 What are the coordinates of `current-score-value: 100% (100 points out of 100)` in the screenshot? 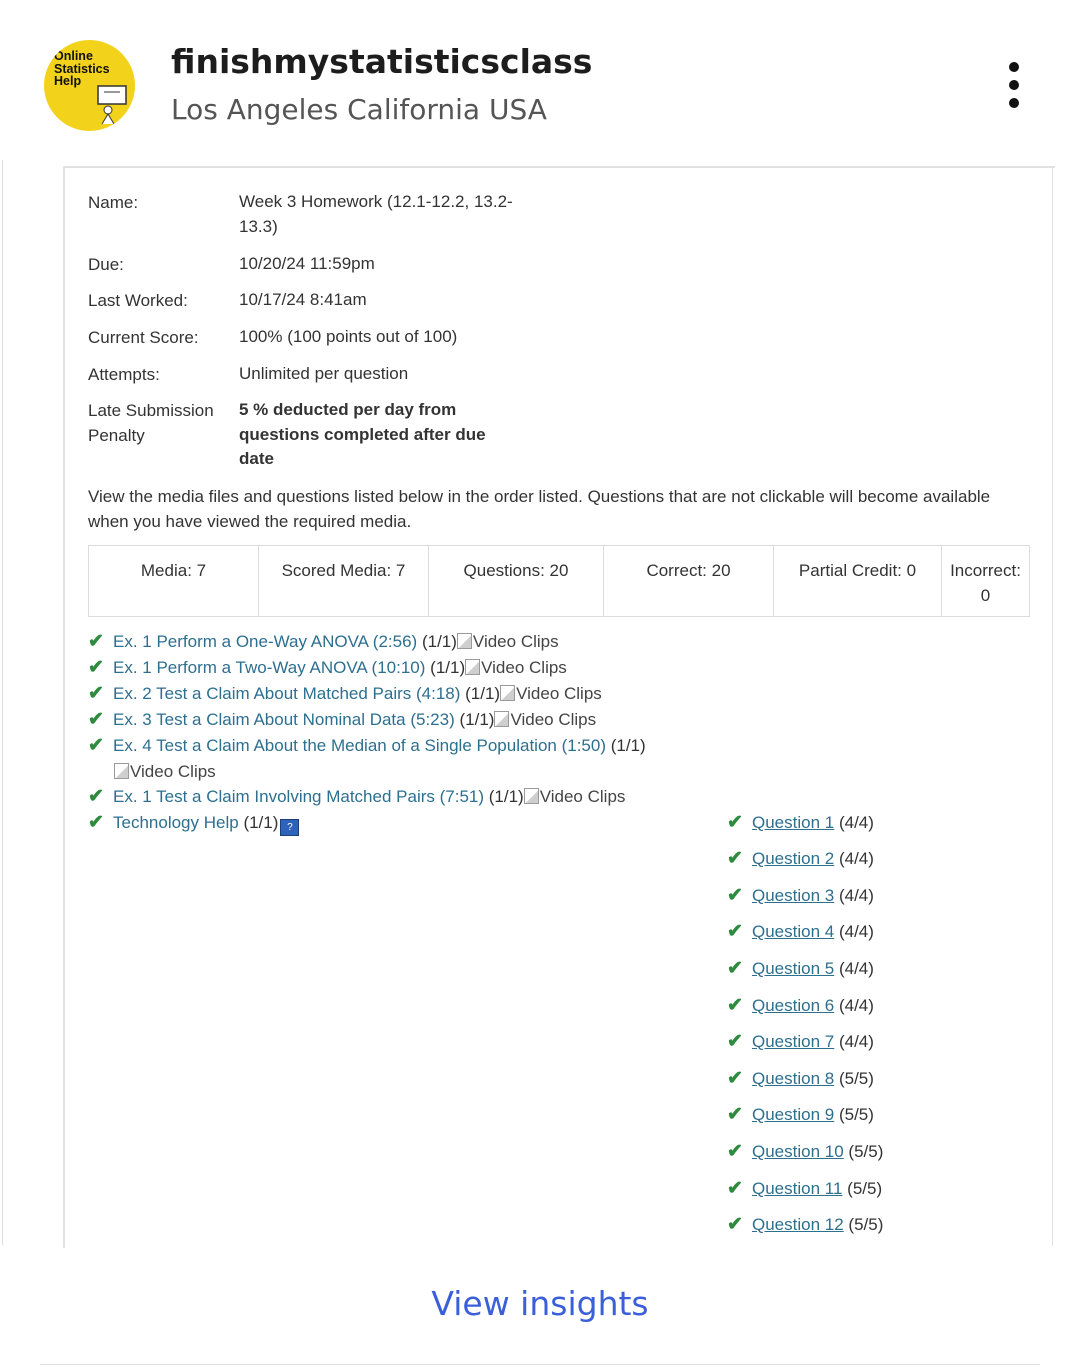 It's located at (348, 336).